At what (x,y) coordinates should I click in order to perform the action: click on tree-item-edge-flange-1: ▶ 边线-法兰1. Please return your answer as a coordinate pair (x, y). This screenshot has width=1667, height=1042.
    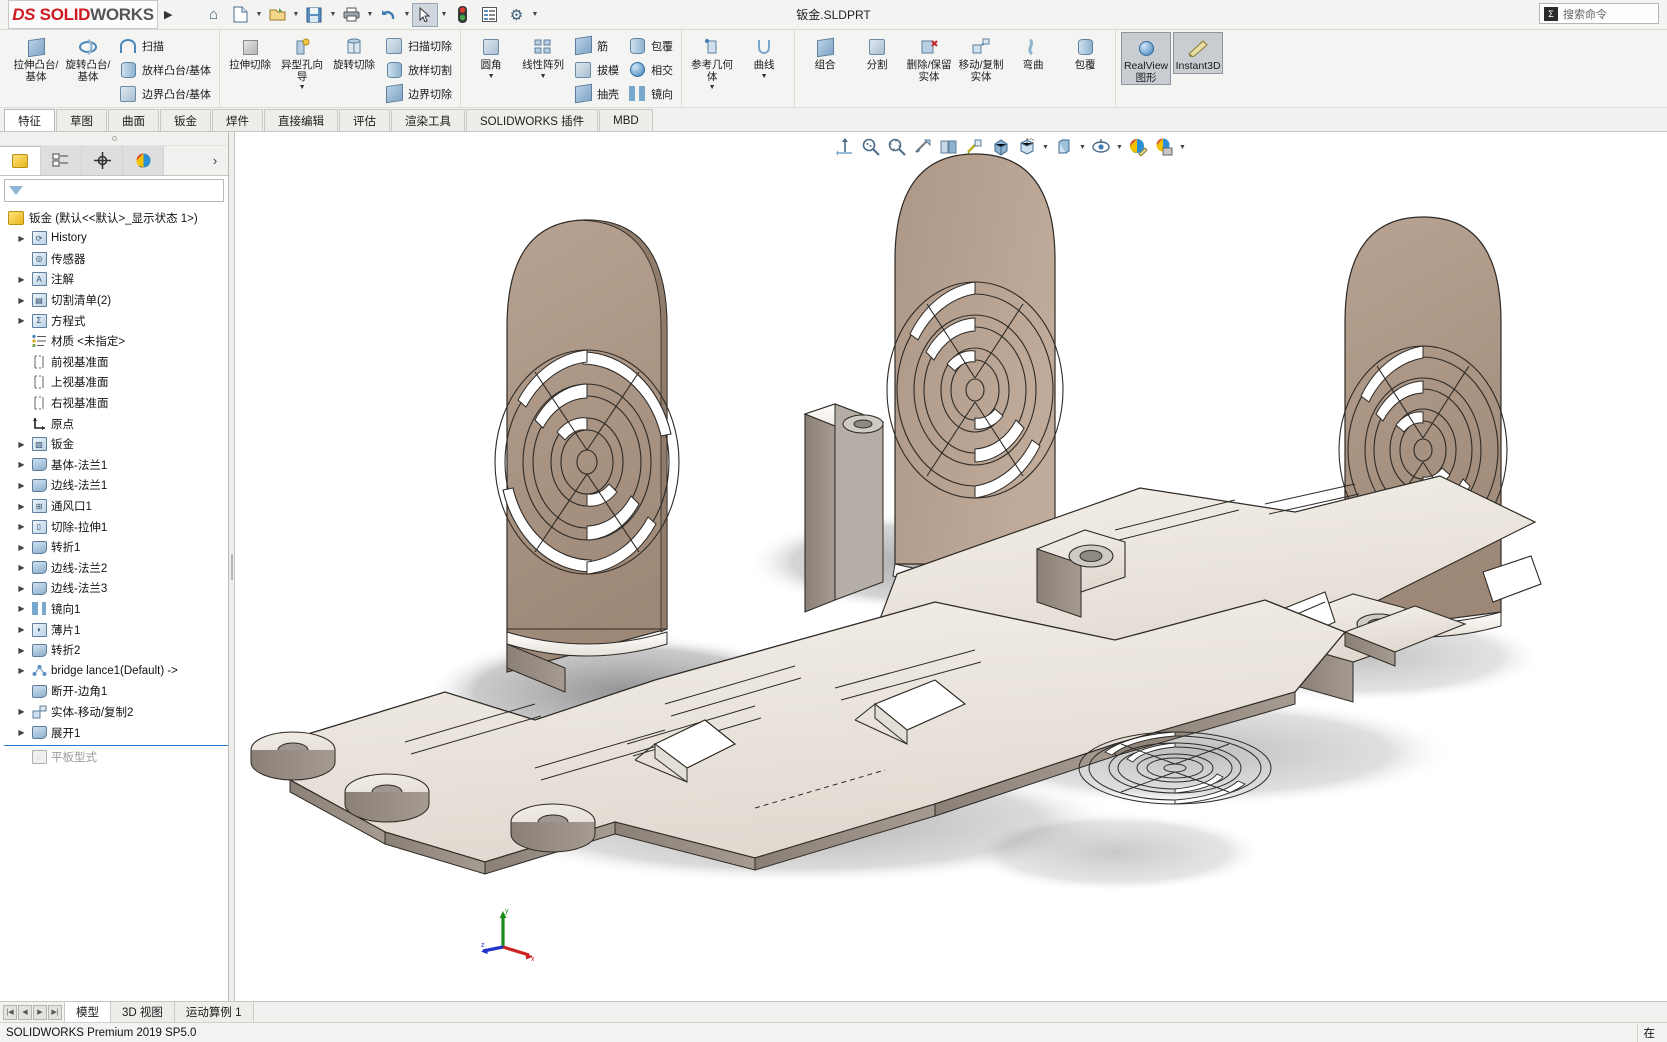
    Looking at the image, I should click on (116, 485).